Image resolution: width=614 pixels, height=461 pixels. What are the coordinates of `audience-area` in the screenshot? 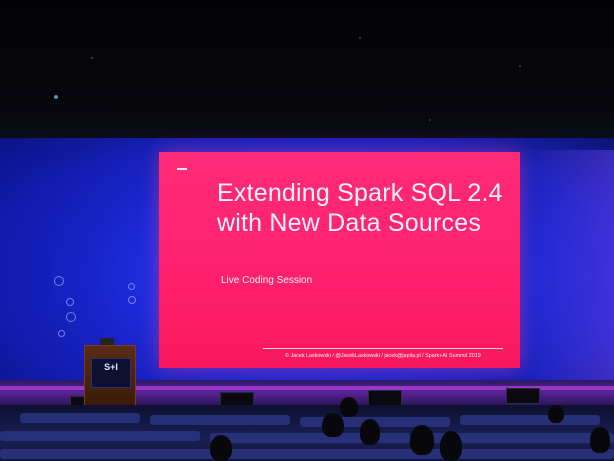 It's located at (307, 429).